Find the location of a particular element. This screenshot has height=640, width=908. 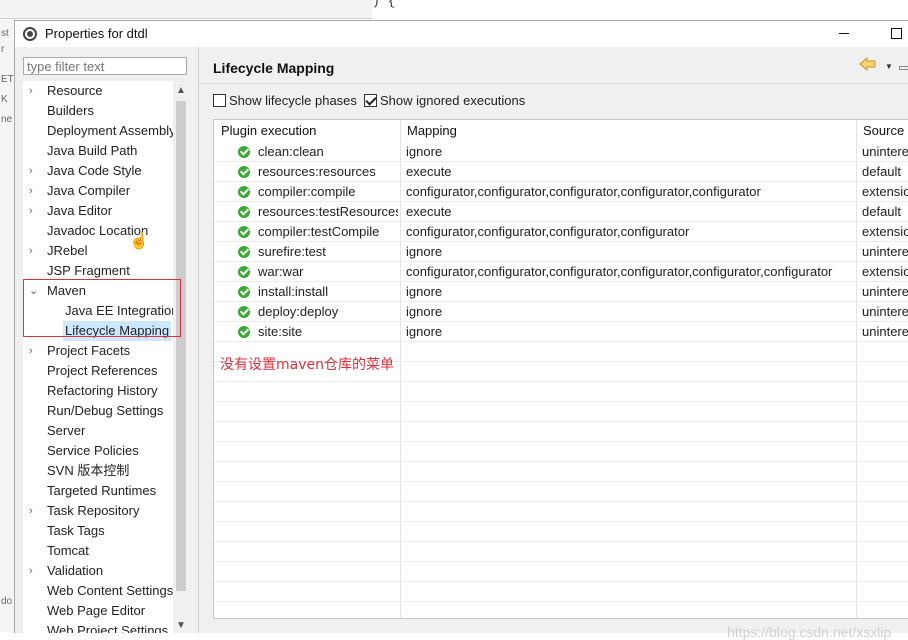

tree-item: Refactoring History is located at coordinates (98, 391).